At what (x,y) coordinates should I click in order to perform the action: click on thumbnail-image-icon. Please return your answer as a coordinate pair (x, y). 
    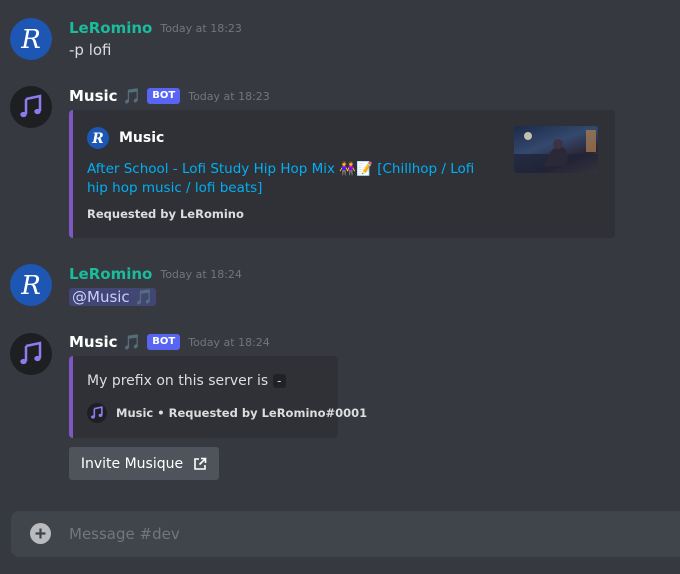
    Looking at the image, I should click on (556, 151).